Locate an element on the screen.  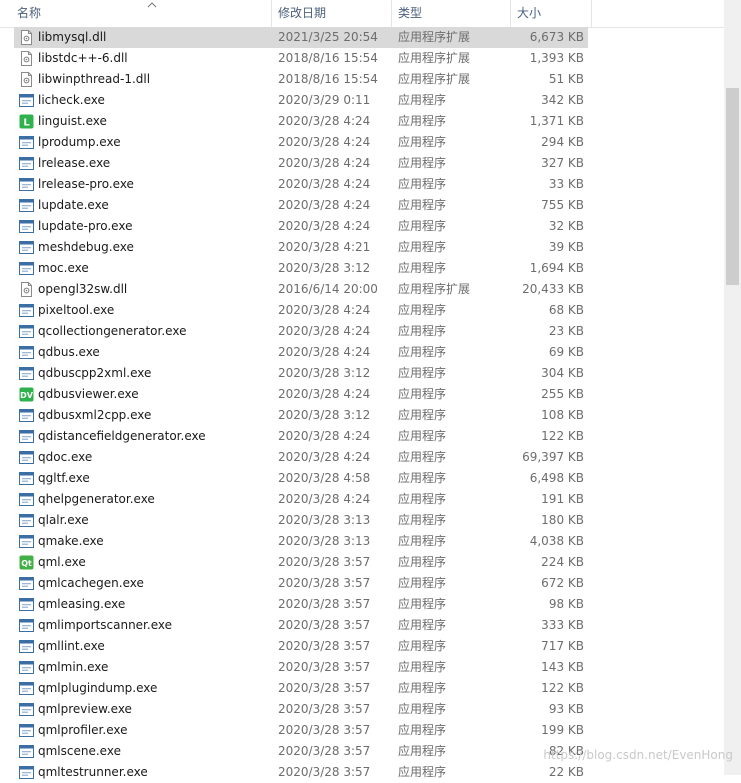
file-row: lupdate-pro.exe 2020/3/28 4:24 应用程序 32 KB is located at coordinates (362, 226).